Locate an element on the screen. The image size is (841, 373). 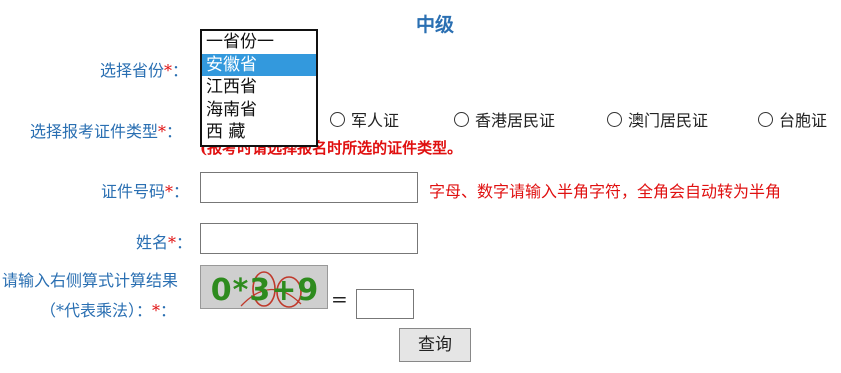
radio-hongkong-id: 香港居民证 is located at coordinates (504, 119).